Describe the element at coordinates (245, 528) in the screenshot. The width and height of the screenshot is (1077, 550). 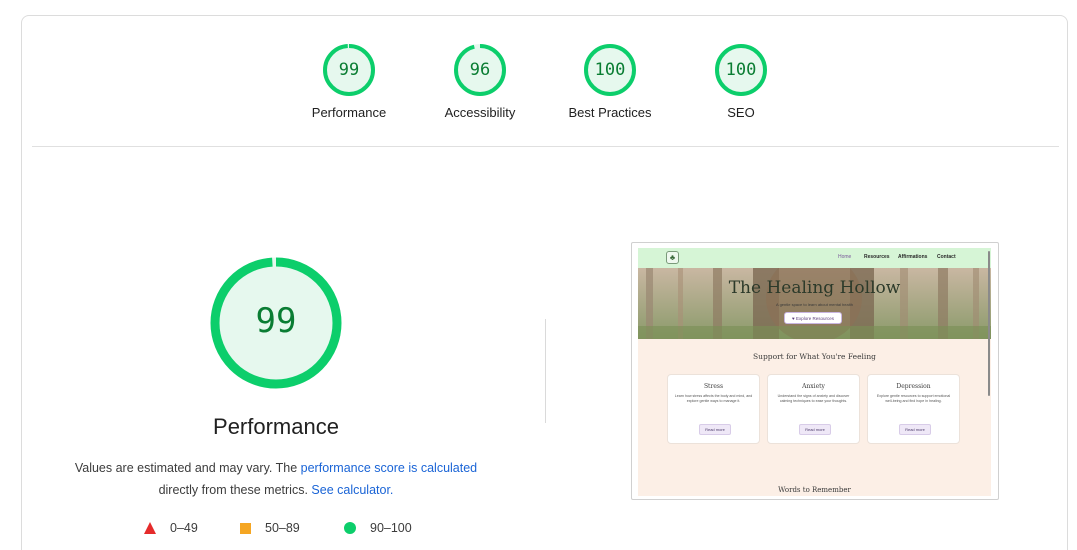
I see `square-icon` at that location.